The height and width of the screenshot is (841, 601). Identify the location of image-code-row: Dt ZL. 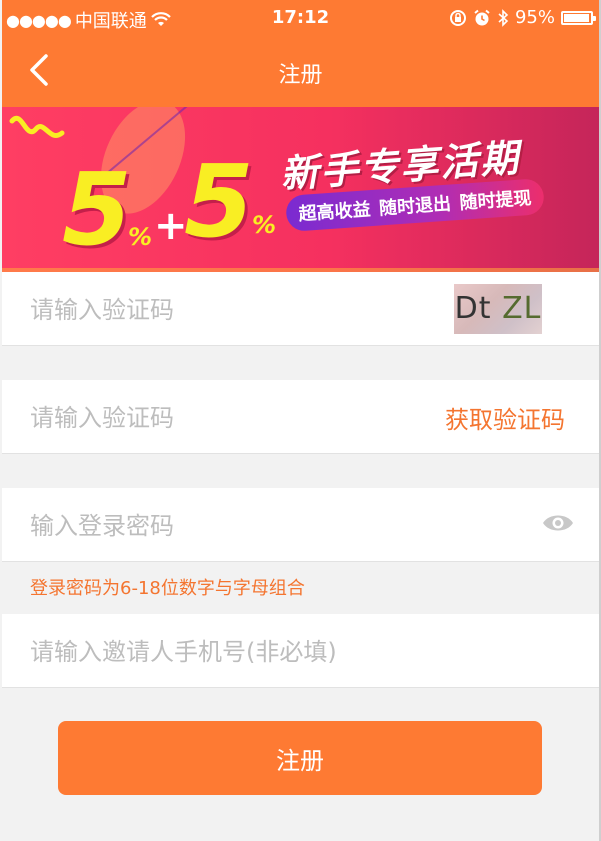
(300, 309).